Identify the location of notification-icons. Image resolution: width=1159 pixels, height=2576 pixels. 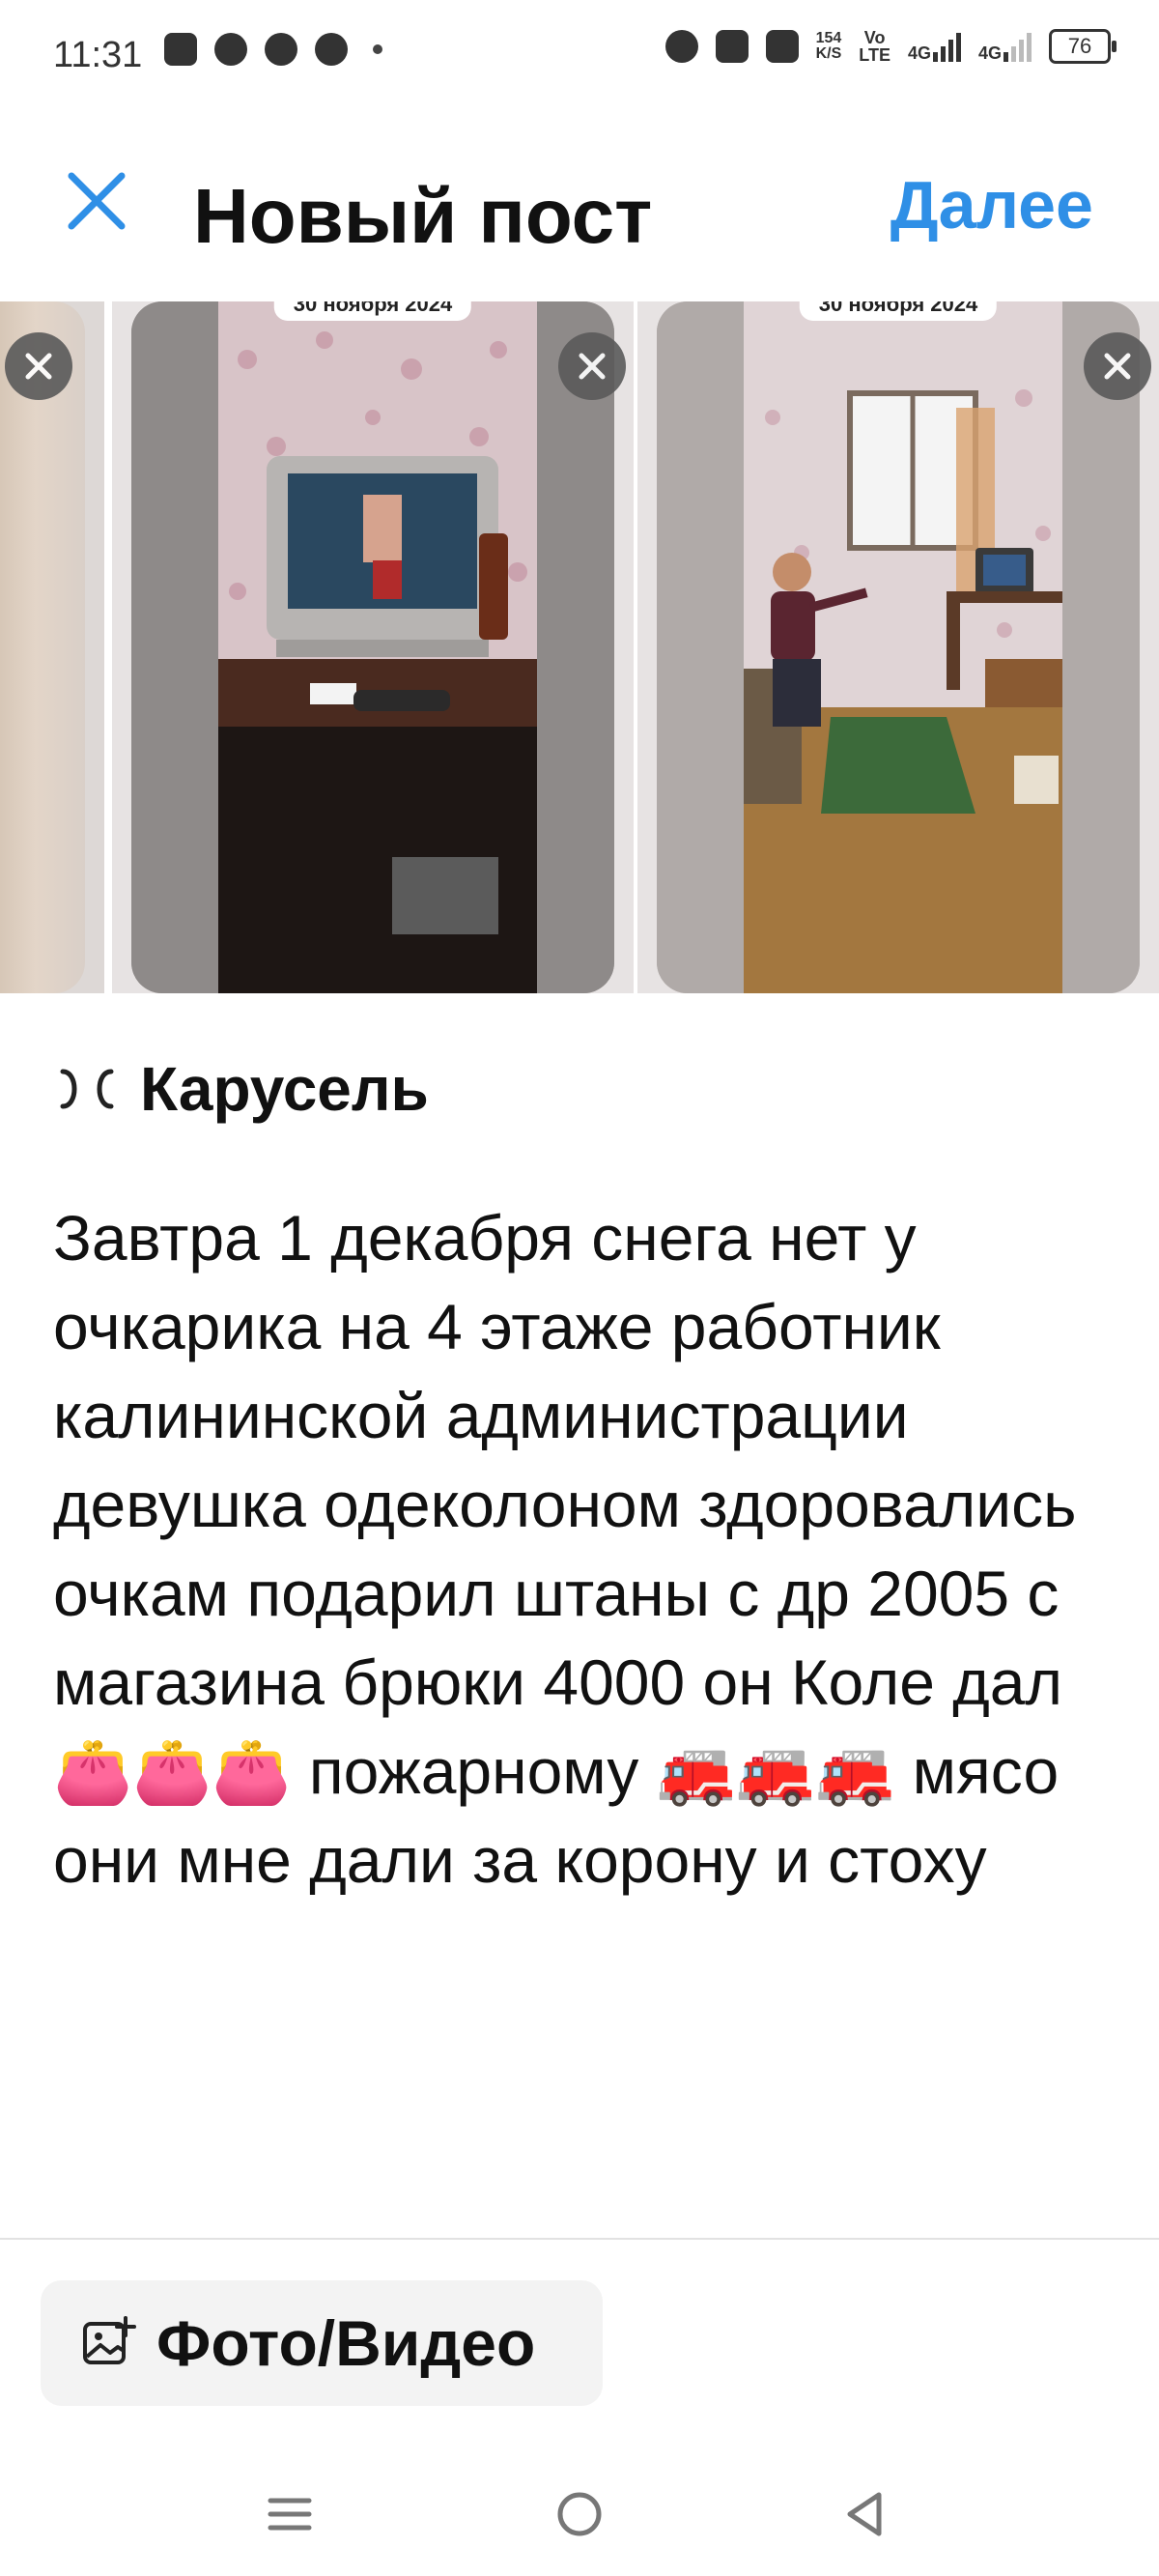
(273, 50).